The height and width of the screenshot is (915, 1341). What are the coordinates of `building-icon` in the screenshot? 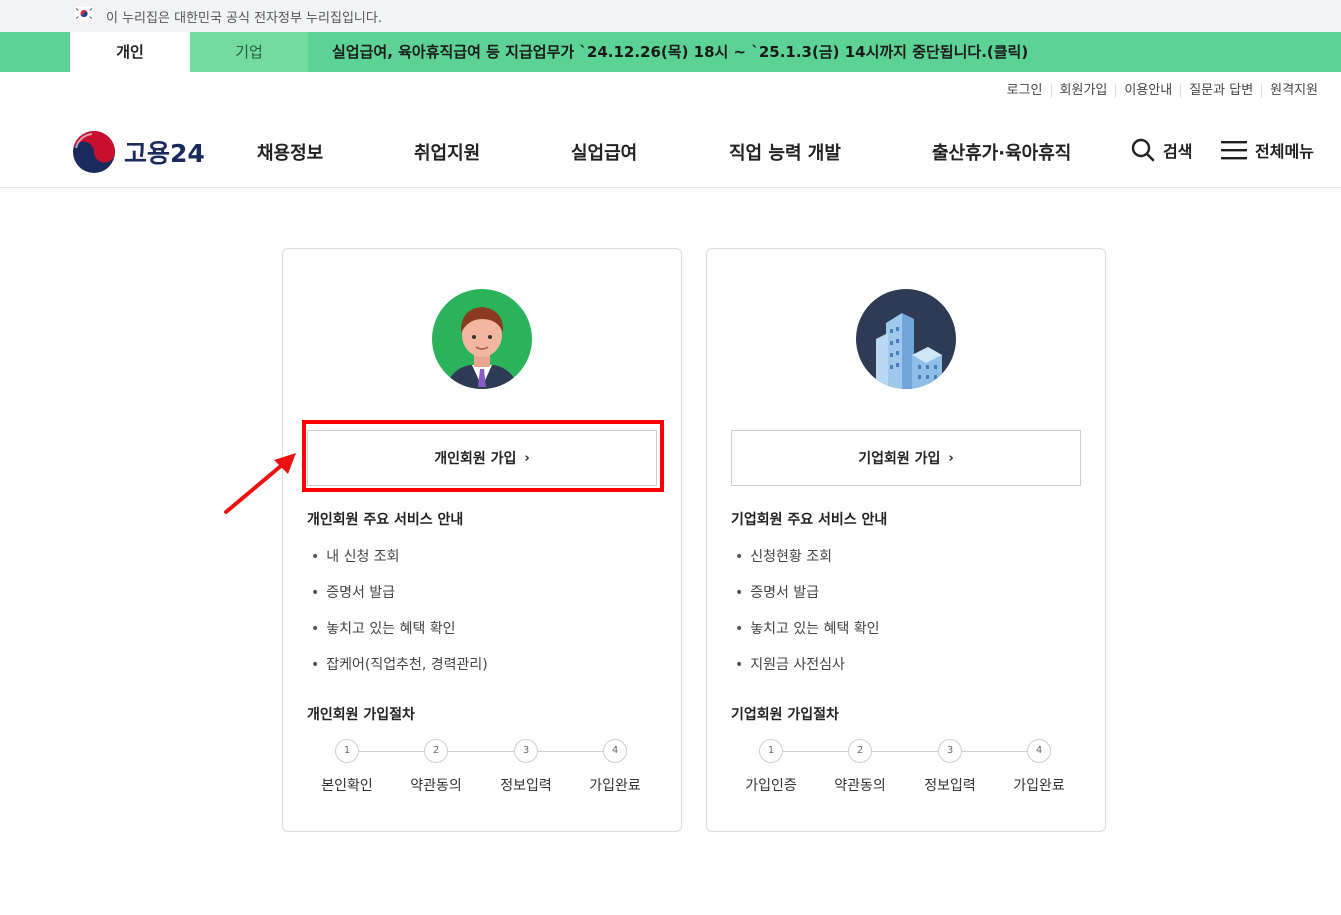 It's located at (906, 339).